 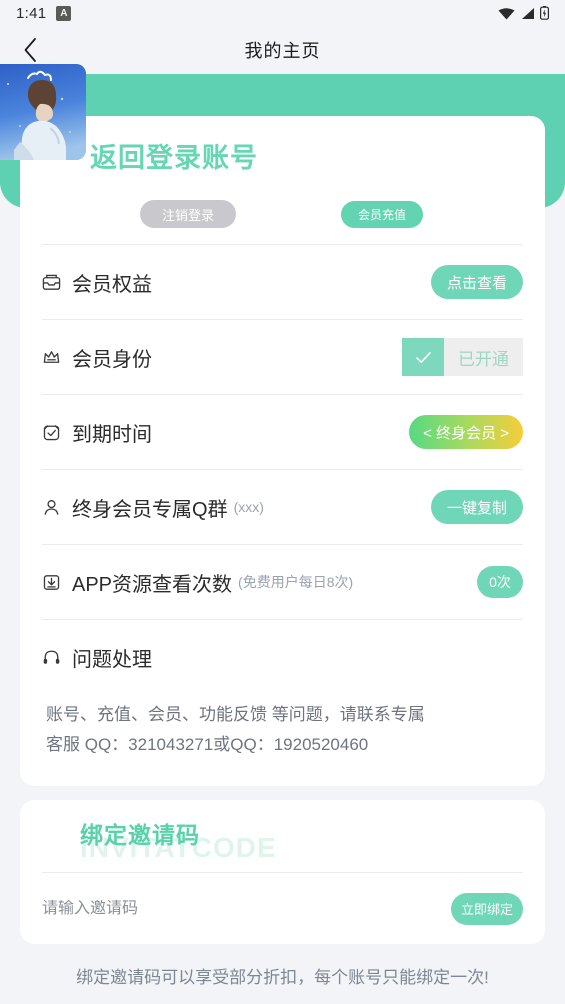 I want to click on row-label: 到期时间, so click(x=112, y=434).